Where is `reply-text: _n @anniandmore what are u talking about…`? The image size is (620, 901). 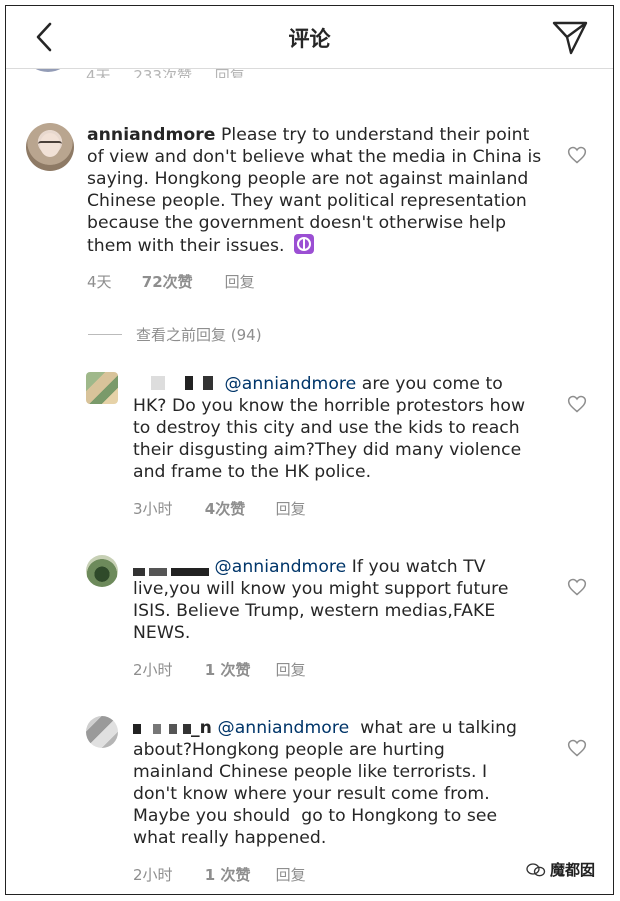
reply-text: _n @anniandmore what are u talking about… is located at coordinates (330, 783).